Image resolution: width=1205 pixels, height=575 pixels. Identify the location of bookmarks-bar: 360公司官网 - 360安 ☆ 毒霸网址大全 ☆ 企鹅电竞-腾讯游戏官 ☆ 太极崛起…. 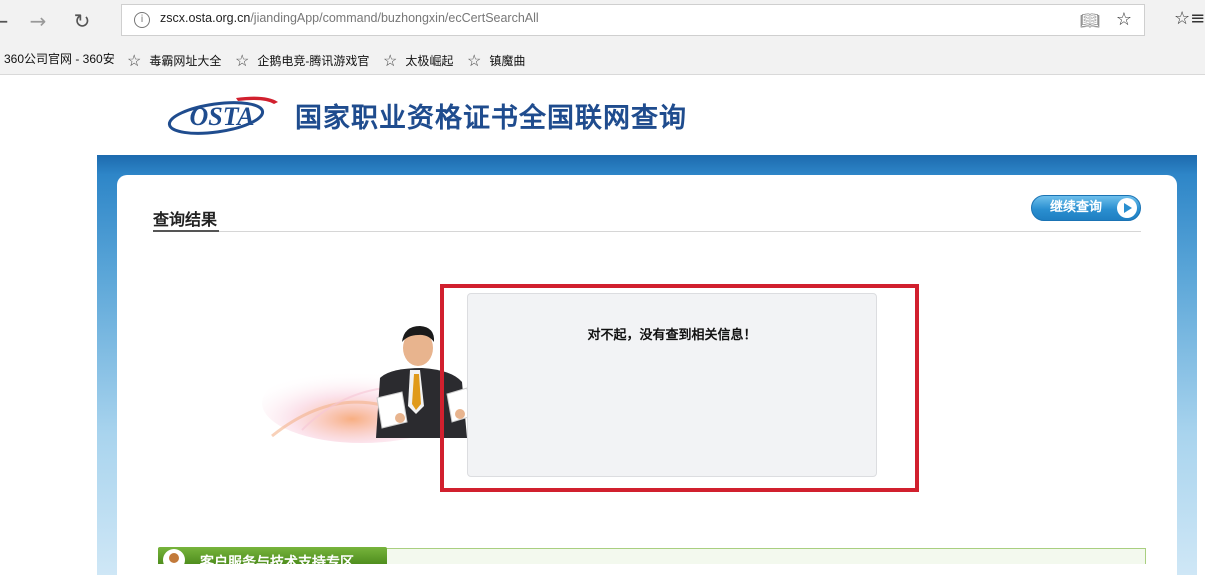
(602, 58).